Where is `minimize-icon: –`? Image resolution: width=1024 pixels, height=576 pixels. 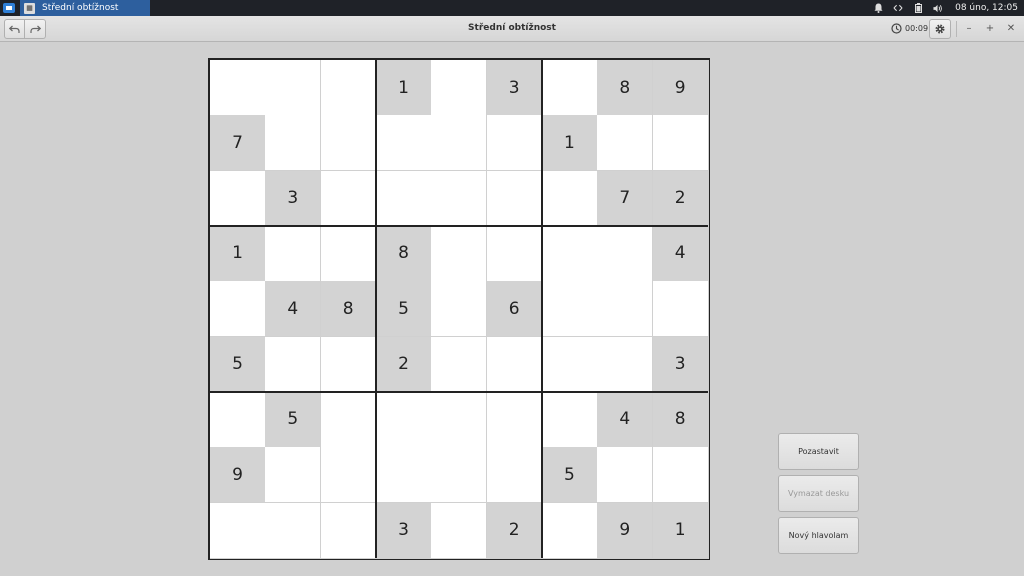 minimize-icon: – is located at coordinates (969, 28).